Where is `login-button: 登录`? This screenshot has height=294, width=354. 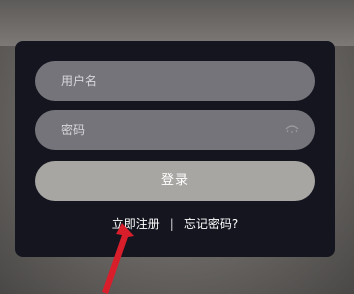
login-button: 登录 is located at coordinates (175, 181).